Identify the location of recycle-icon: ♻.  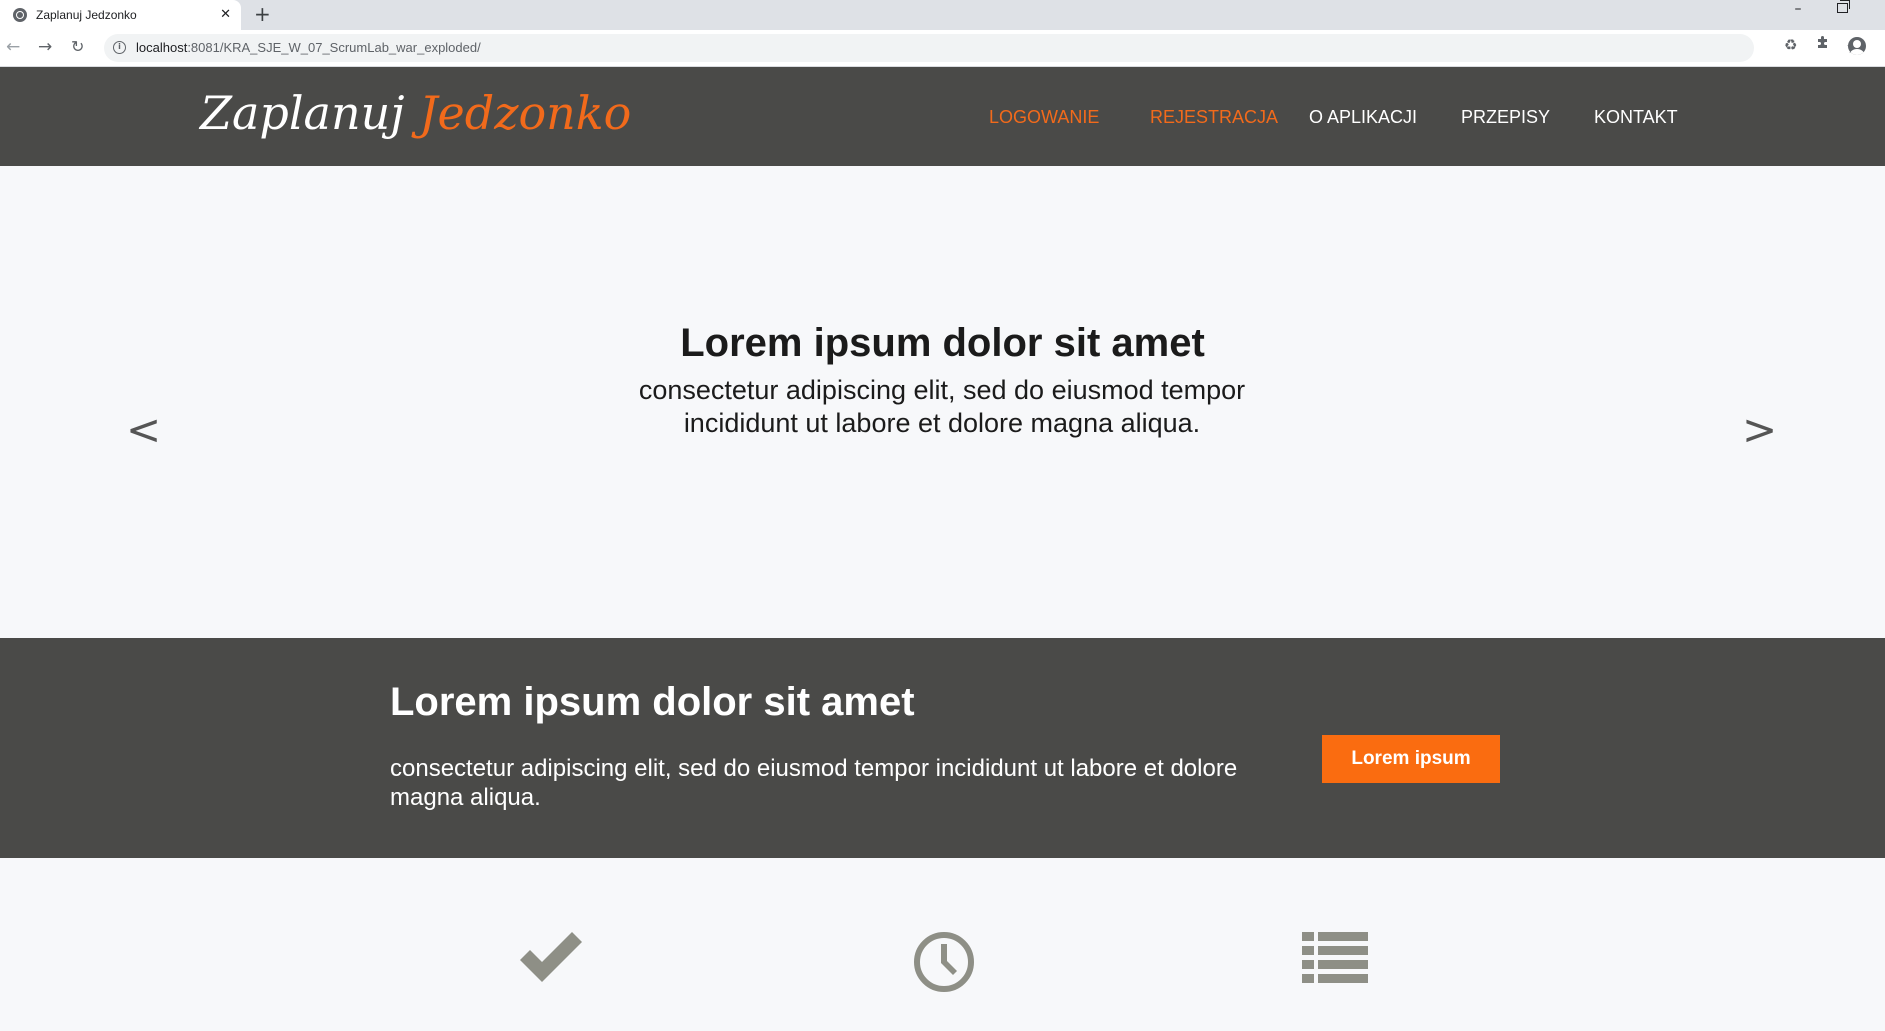
(1790, 45).